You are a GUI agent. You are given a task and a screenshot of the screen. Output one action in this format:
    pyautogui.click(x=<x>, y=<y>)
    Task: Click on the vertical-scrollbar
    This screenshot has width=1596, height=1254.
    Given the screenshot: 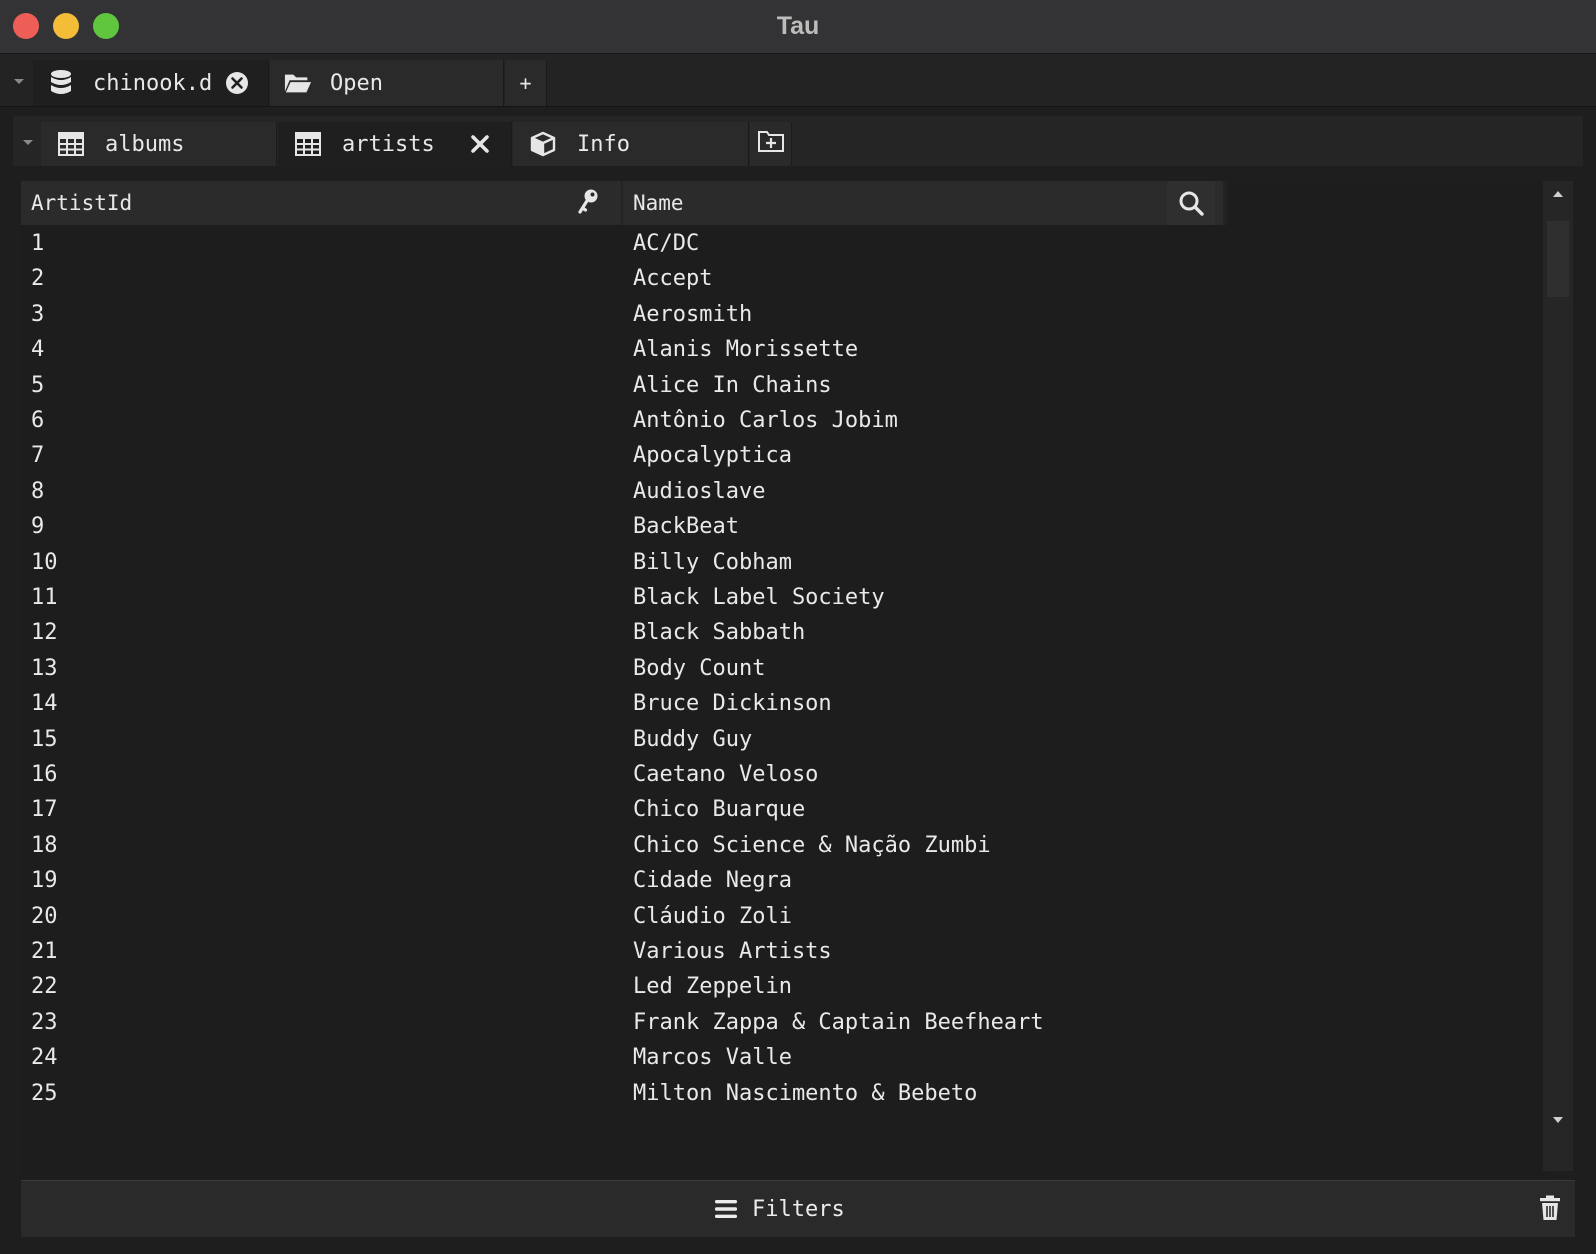 What is the action you would take?
    pyautogui.click(x=1558, y=676)
    